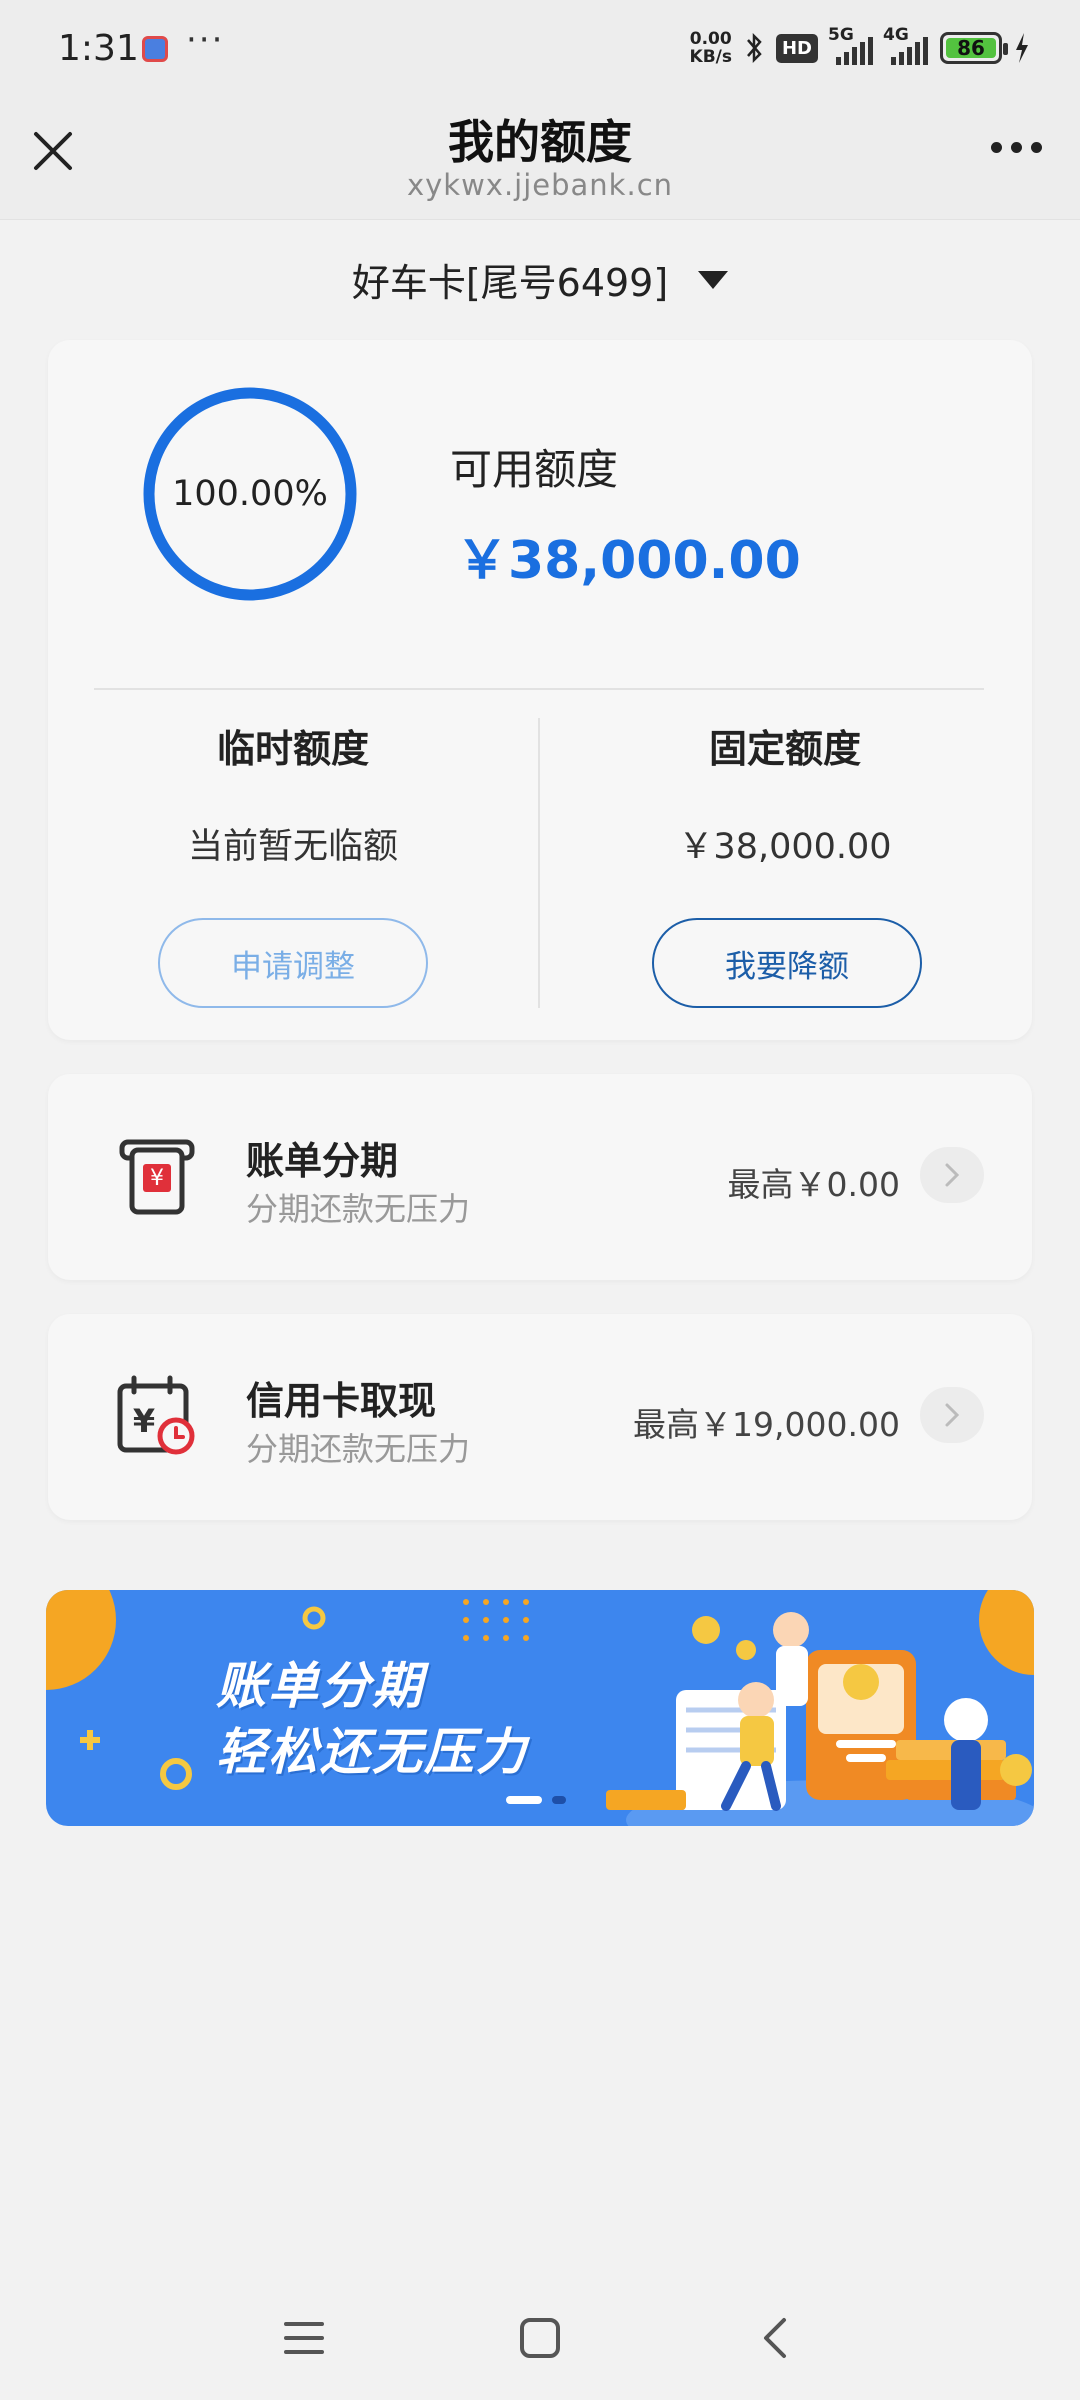 This screenshot has width=1080, height=2400. What do you see at coordinates (1016, 147) in the screenshot?
I see `more-options-icon` at bounding box center [1016, 147].